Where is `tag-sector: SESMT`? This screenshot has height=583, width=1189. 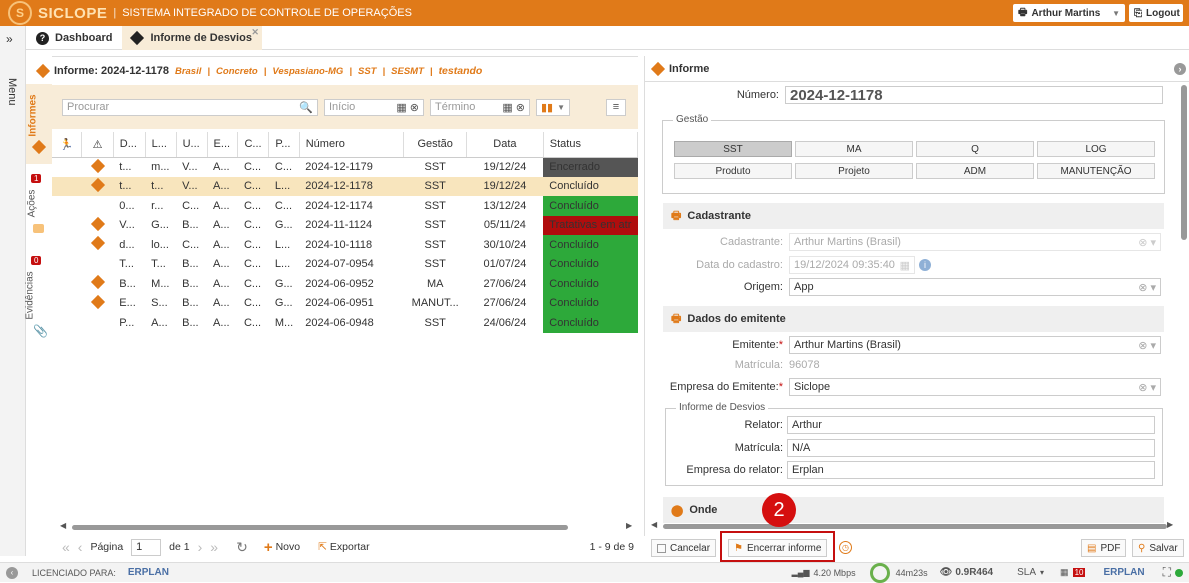
tag-sector: SESMT is located at coordinates (407, 71).